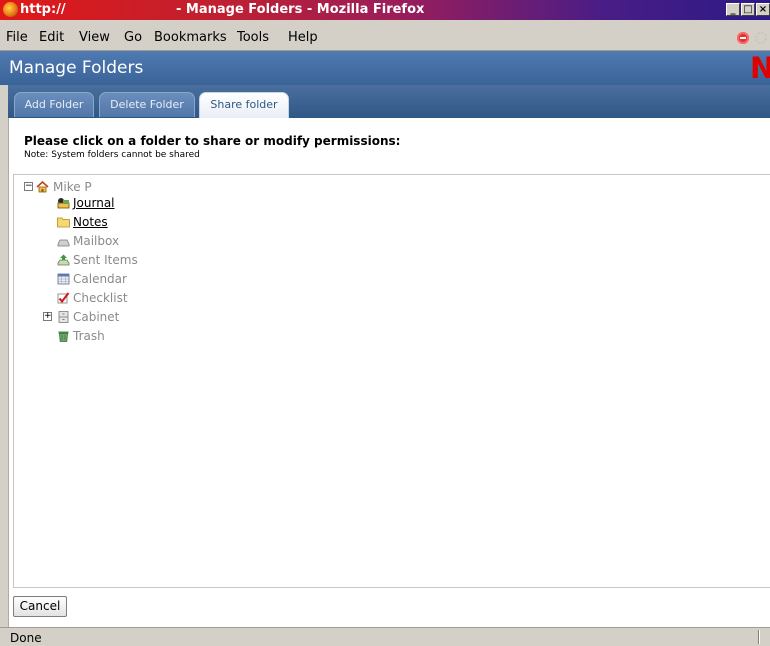 This screenshot has height=646, width=770. Describe the element at coordinates (26, 638) in the screenshot. I see `status-text: Done` at that location.